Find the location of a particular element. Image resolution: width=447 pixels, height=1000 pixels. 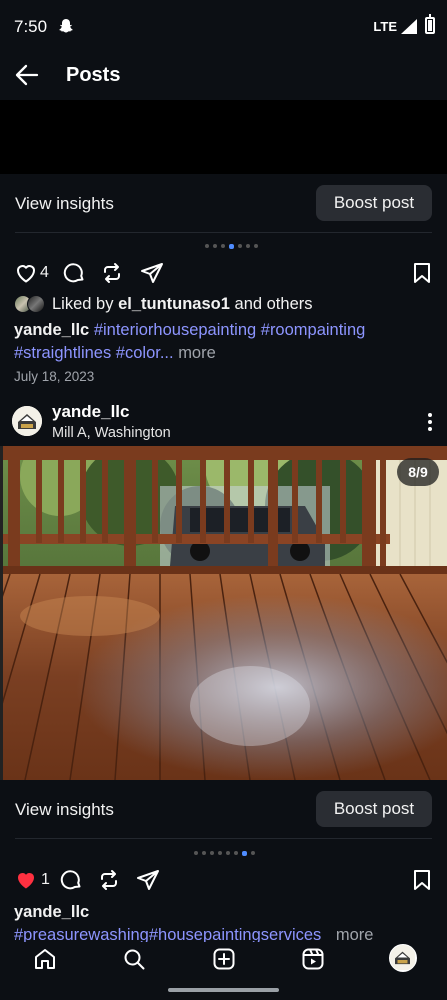

home-icon is located at coordinates (45, 959).